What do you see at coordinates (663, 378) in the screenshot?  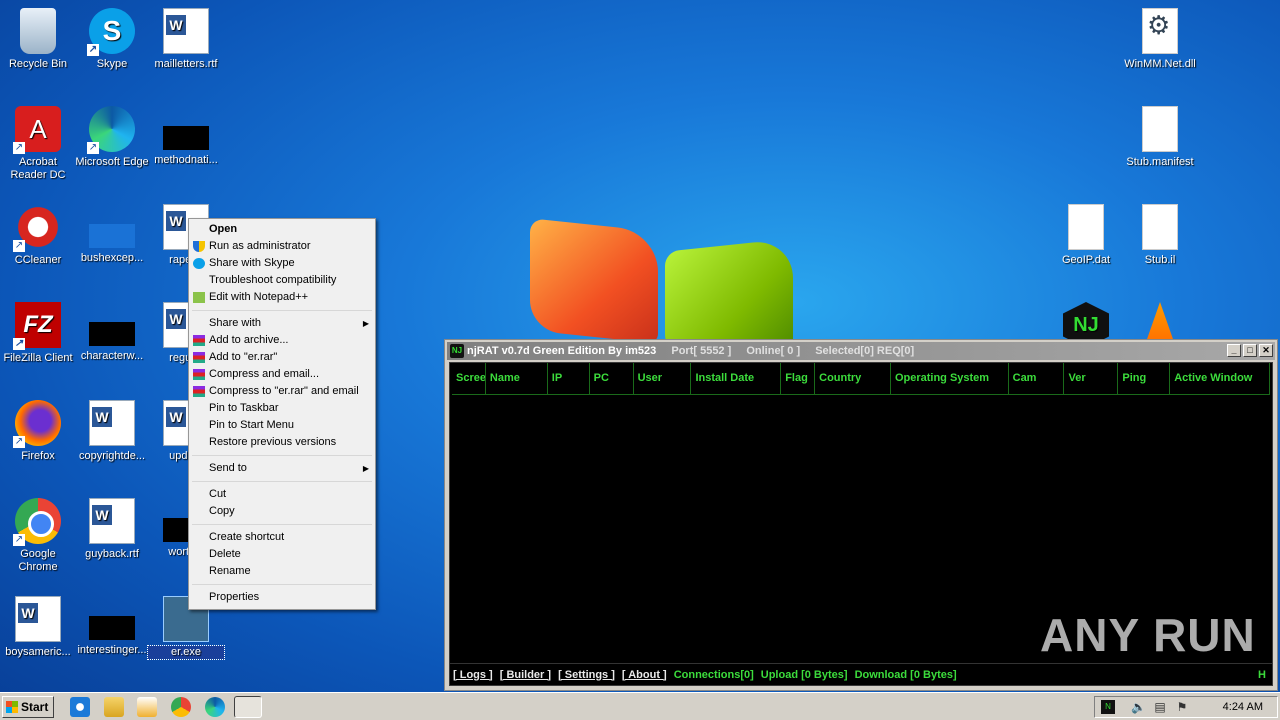 I see `column-header: User` at bounding box center [663, 378].